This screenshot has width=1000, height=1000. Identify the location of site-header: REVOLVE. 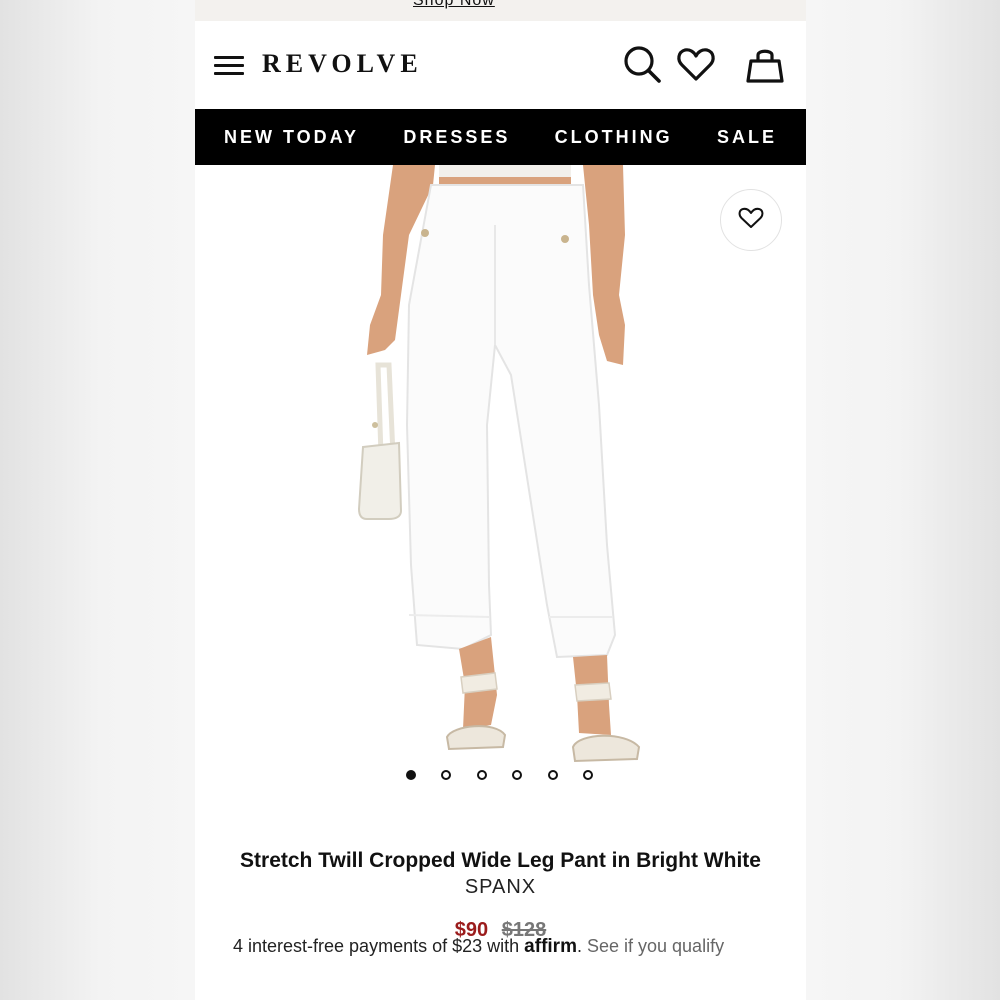
(500, 65).